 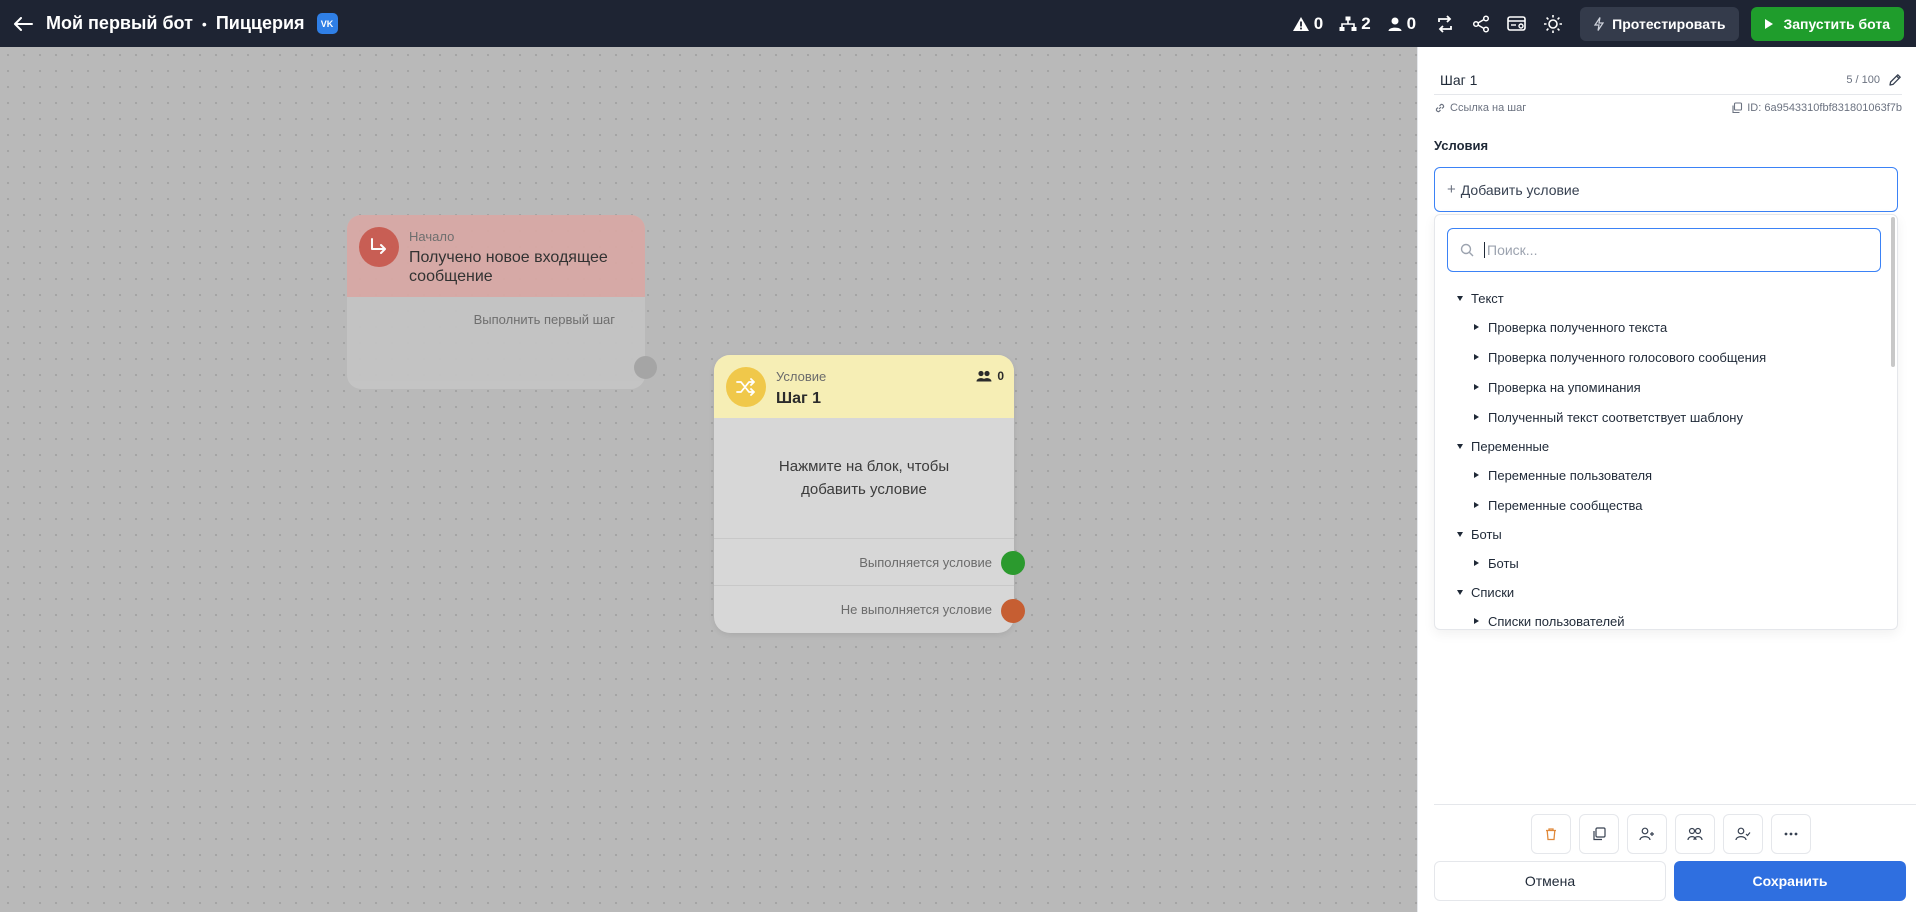 What do you see at coordinates (1599, 23) in the screenshot?
I see `lightning-icon` at bounding box center [1599, 23].